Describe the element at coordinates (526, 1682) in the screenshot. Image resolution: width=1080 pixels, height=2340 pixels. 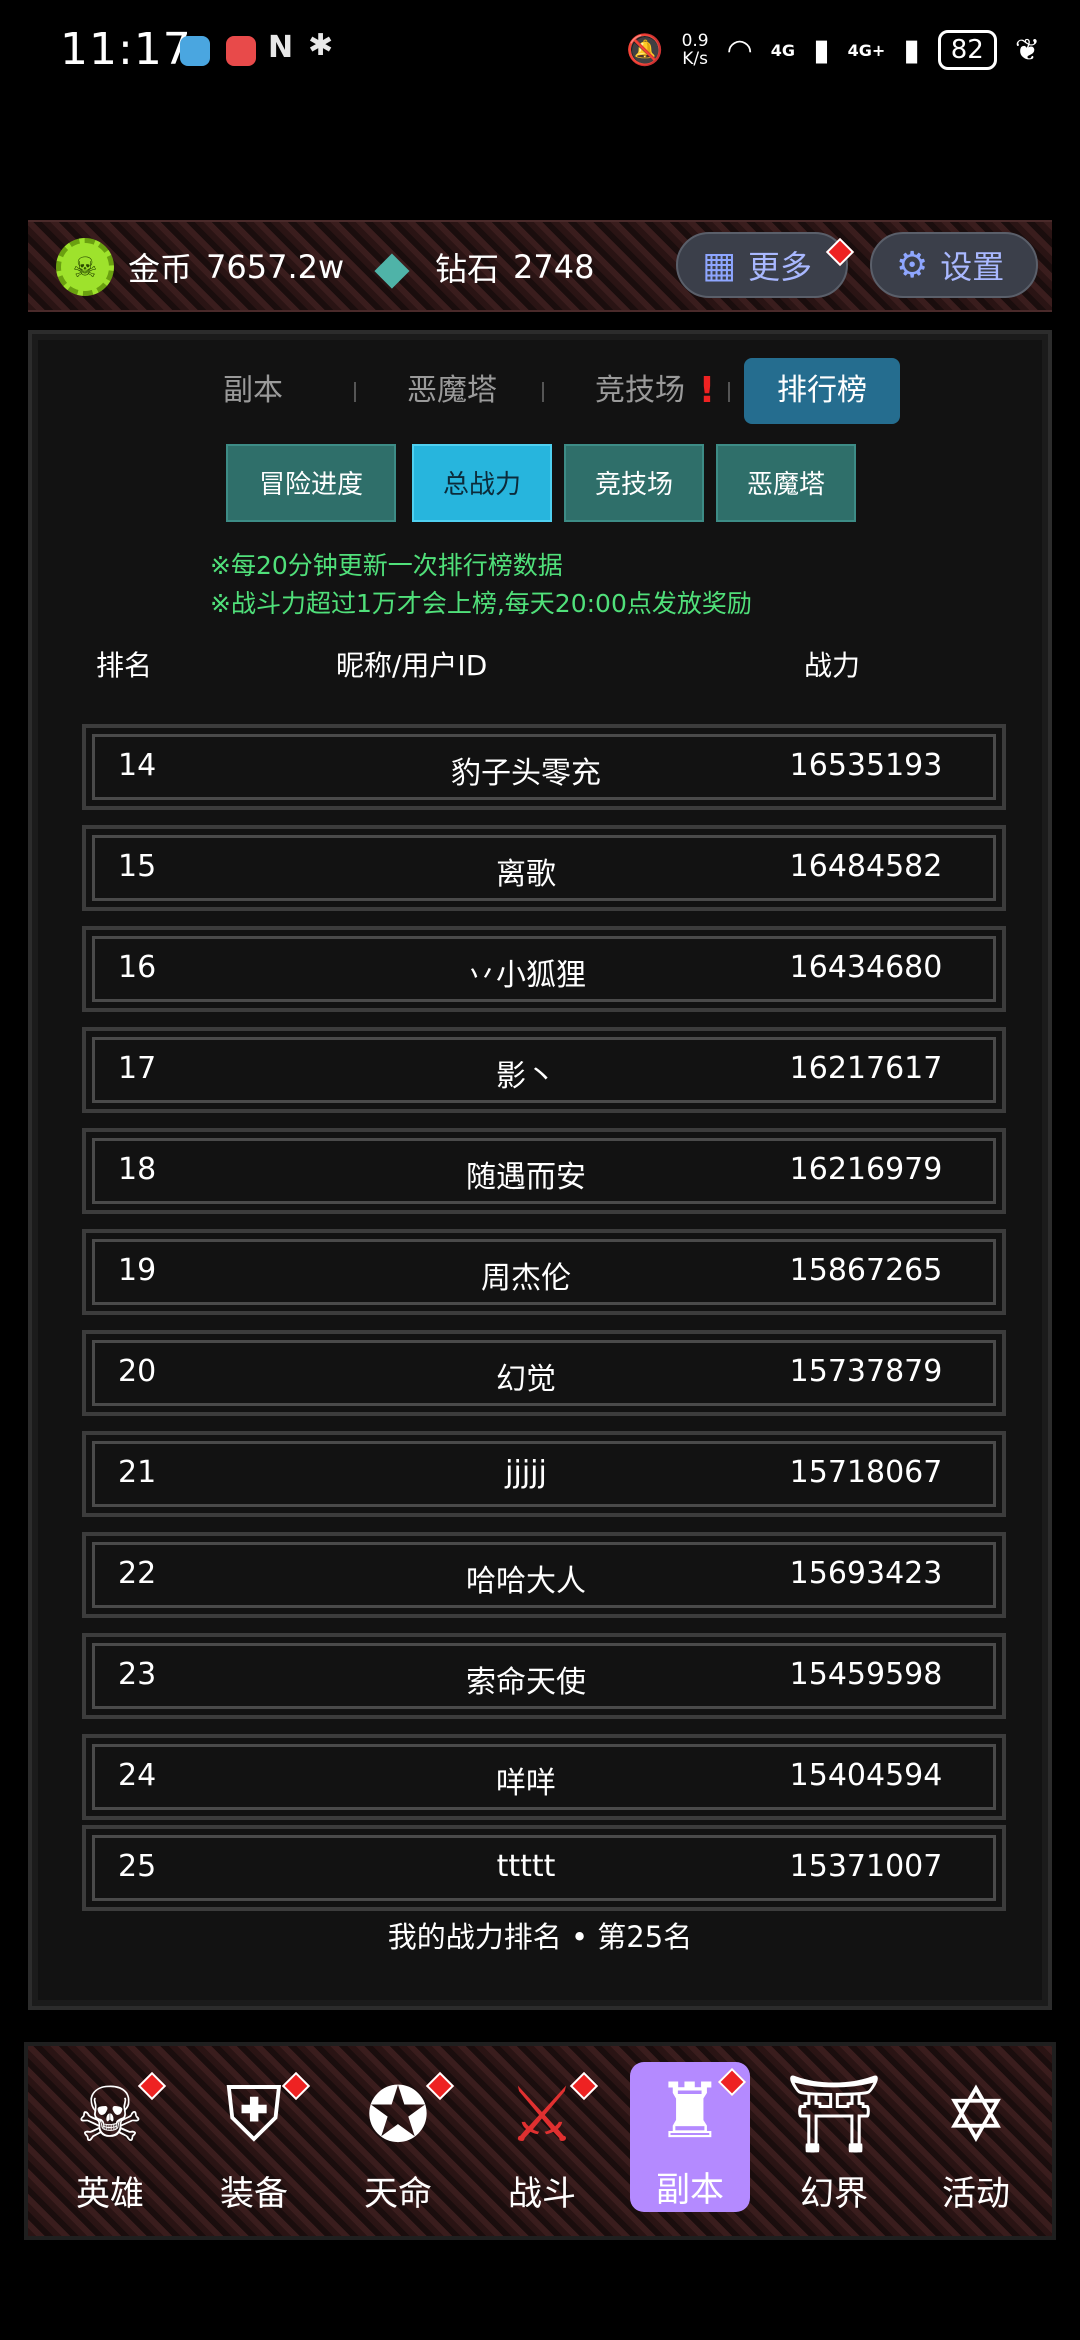
I see `row-name: 索命天使` at that location.